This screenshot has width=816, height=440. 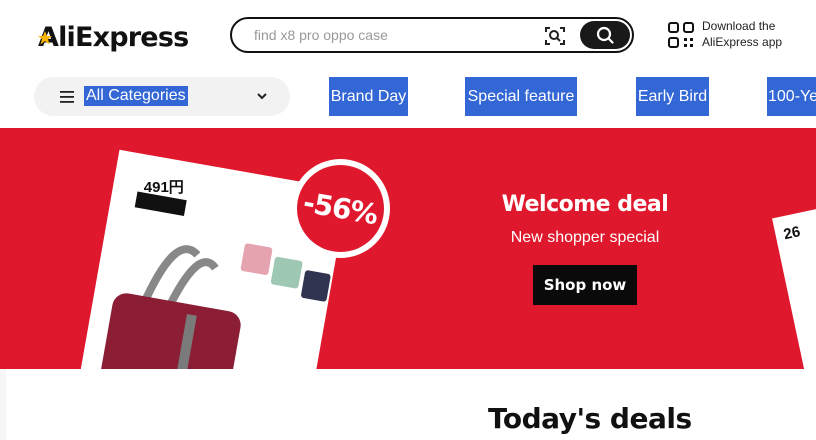 What do you see at coordinates (67, 97) in the screenshot?
I see `hamburger-icon` at bounding box center [67, 97].